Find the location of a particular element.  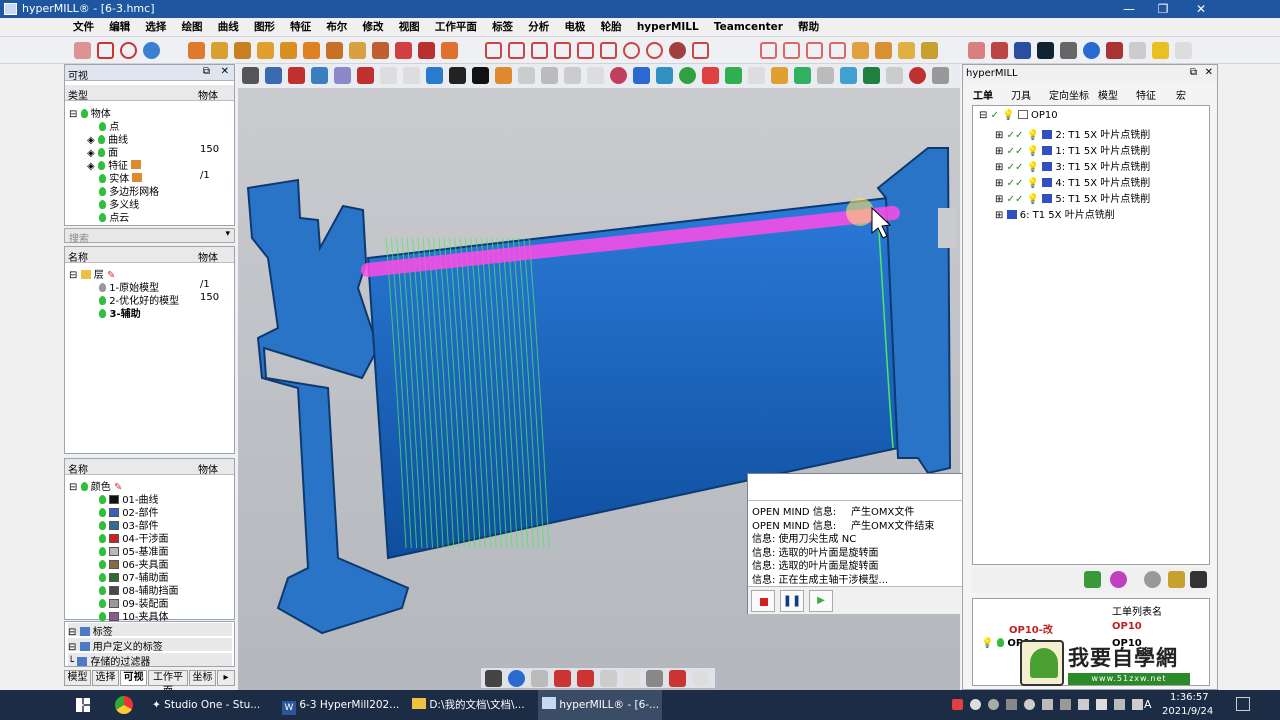

color-item: 03-部件 is located at coordinates (129, 524).